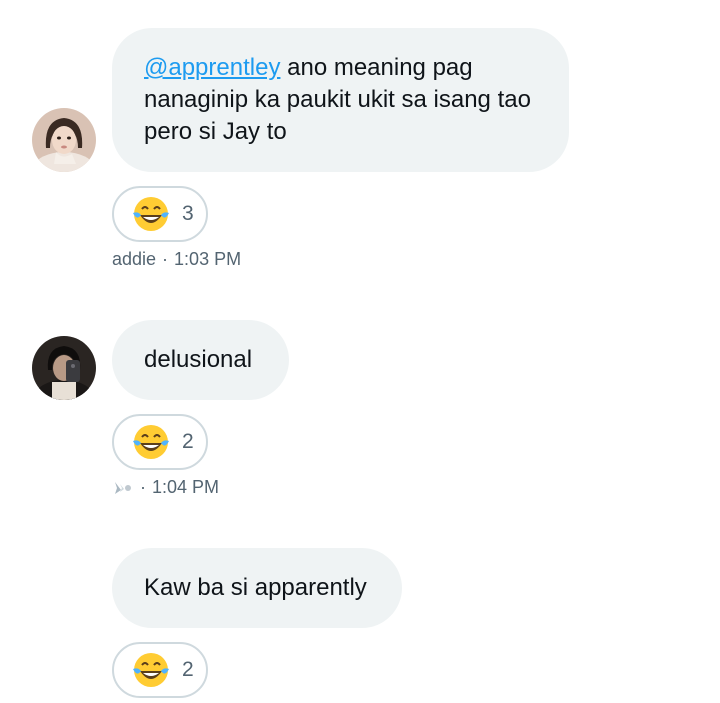 This screenshot has width=720, height=703. I want to click on message-text: pero si Jay to, so click(215, 131).